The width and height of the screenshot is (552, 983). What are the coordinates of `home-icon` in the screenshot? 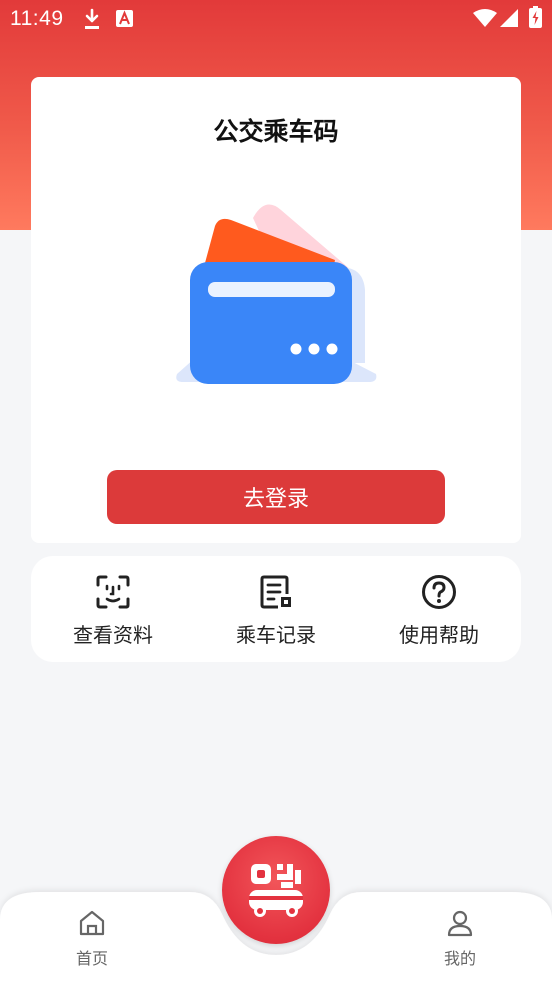 It's located at (92, 923).